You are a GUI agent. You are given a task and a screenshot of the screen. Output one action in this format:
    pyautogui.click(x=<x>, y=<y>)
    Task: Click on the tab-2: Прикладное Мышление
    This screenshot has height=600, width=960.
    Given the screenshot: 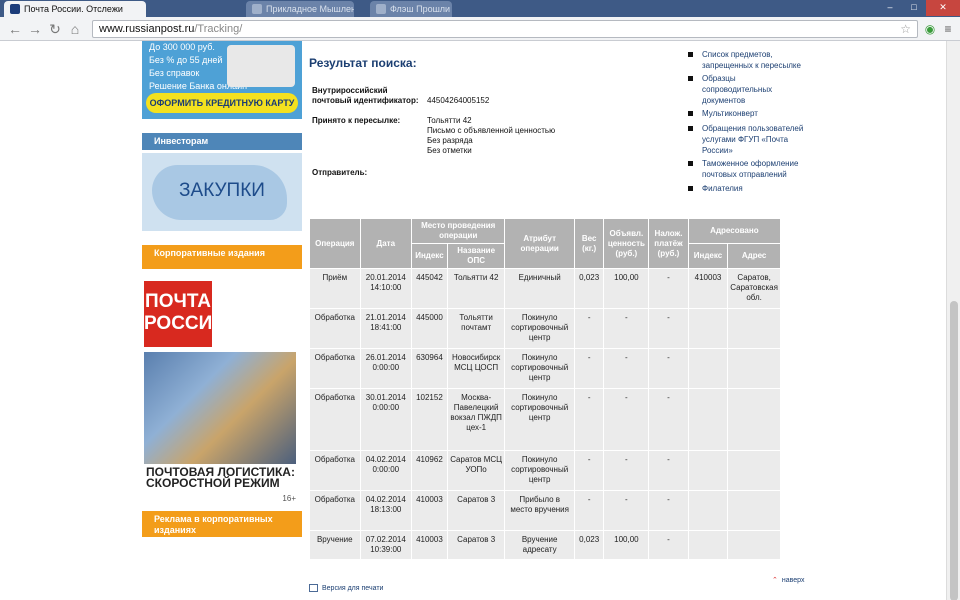 What is the action you would take?
    pyautogui.click(x=300, y=9)
    